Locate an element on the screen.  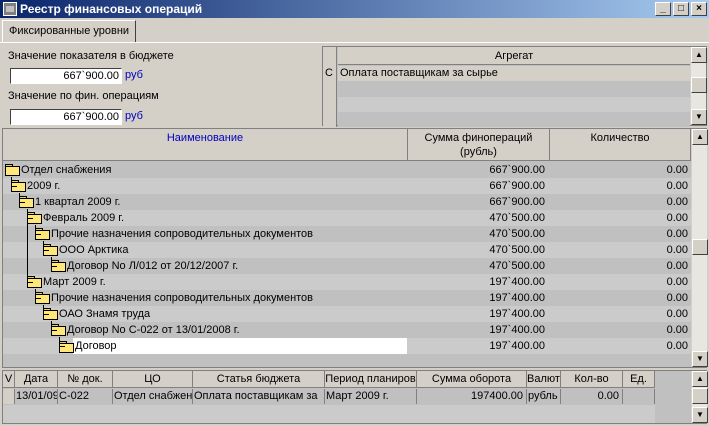
tree-row: 1 квартал 2009 г. 667`900.00 0.00 is located at coordinates (347, 202).